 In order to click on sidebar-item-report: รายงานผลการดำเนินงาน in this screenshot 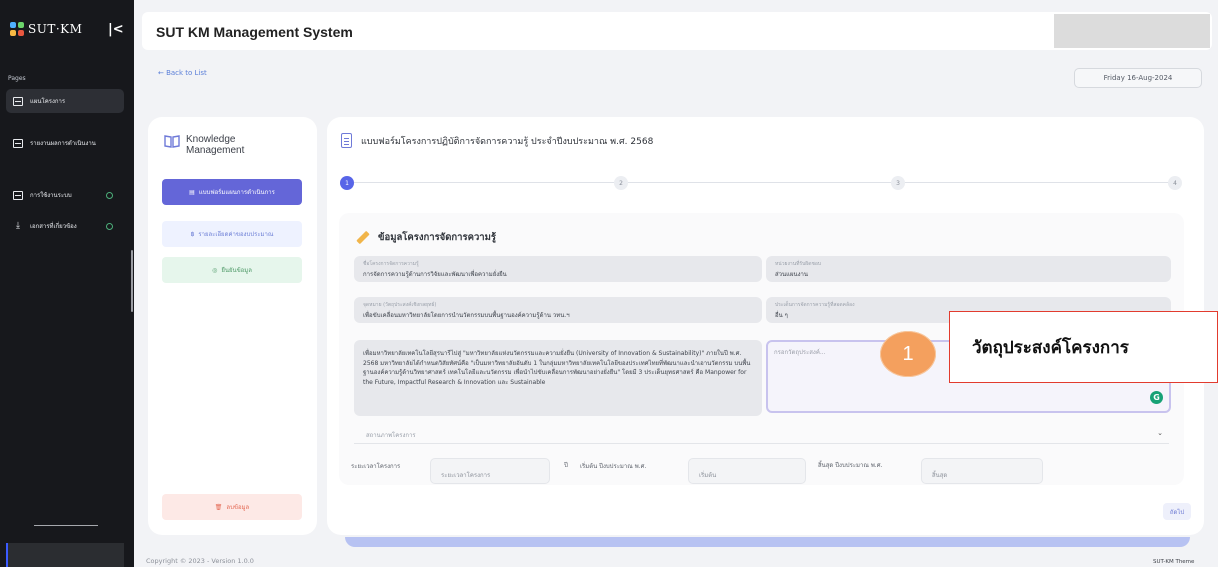, I will do `click(65, 143)`.